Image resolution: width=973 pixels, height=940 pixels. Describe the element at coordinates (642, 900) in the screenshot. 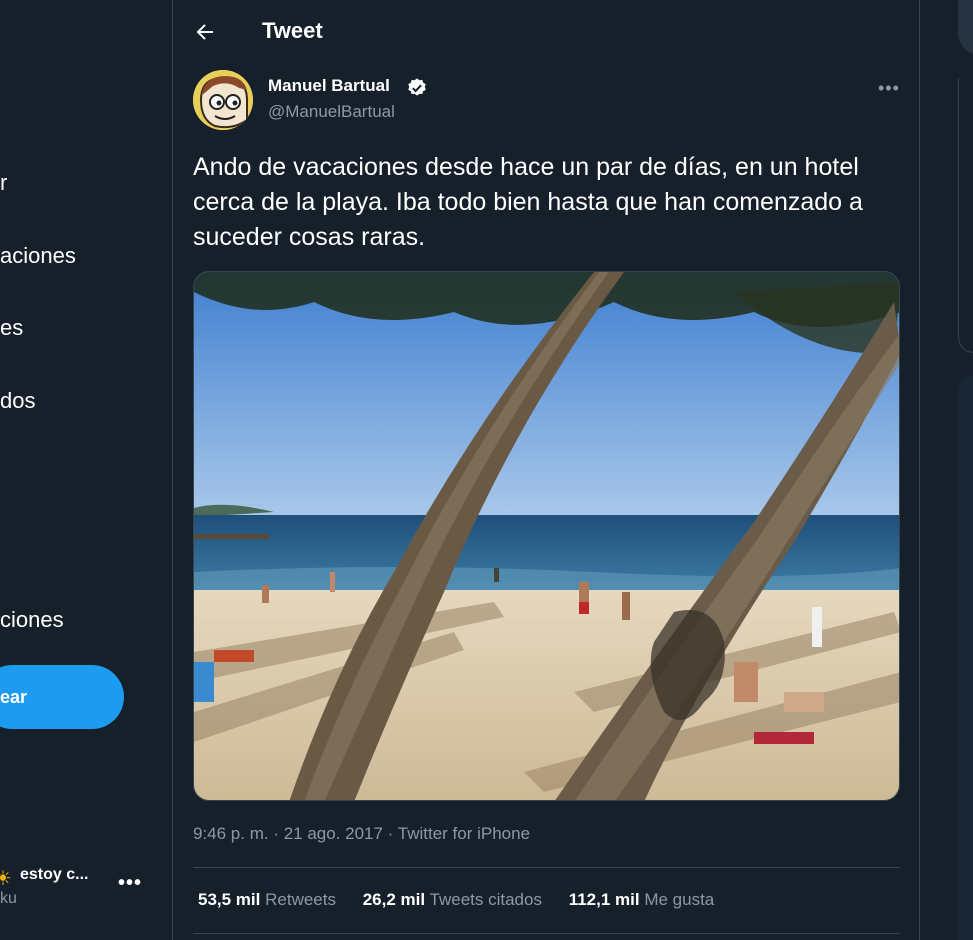

I see `stat-likes: 112,1 mil Me gusta` at that location.